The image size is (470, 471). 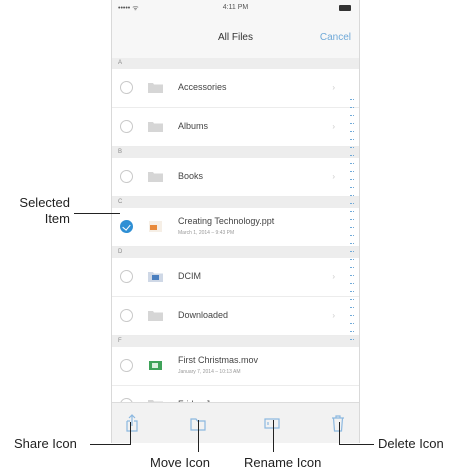 I want to click on callout-rename-icon: Rename Icon, so click(x=283, y=462).